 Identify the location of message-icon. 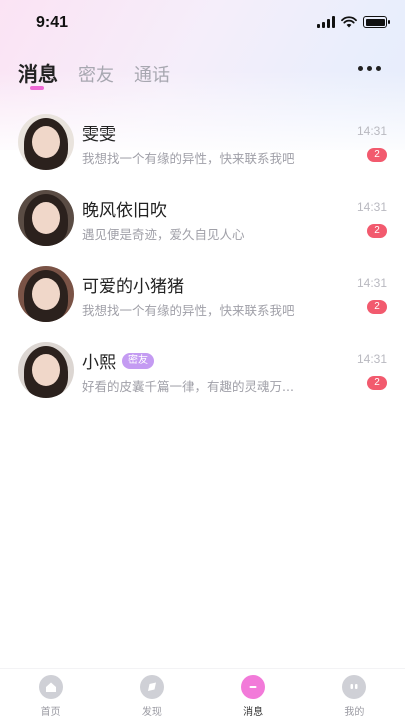
(253, 687).